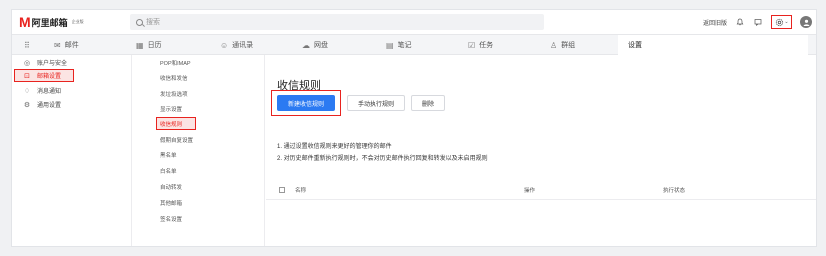  I want to click on rules-toolbar: 新建收信规则 手动执行规则 删除, so click(358, 103).